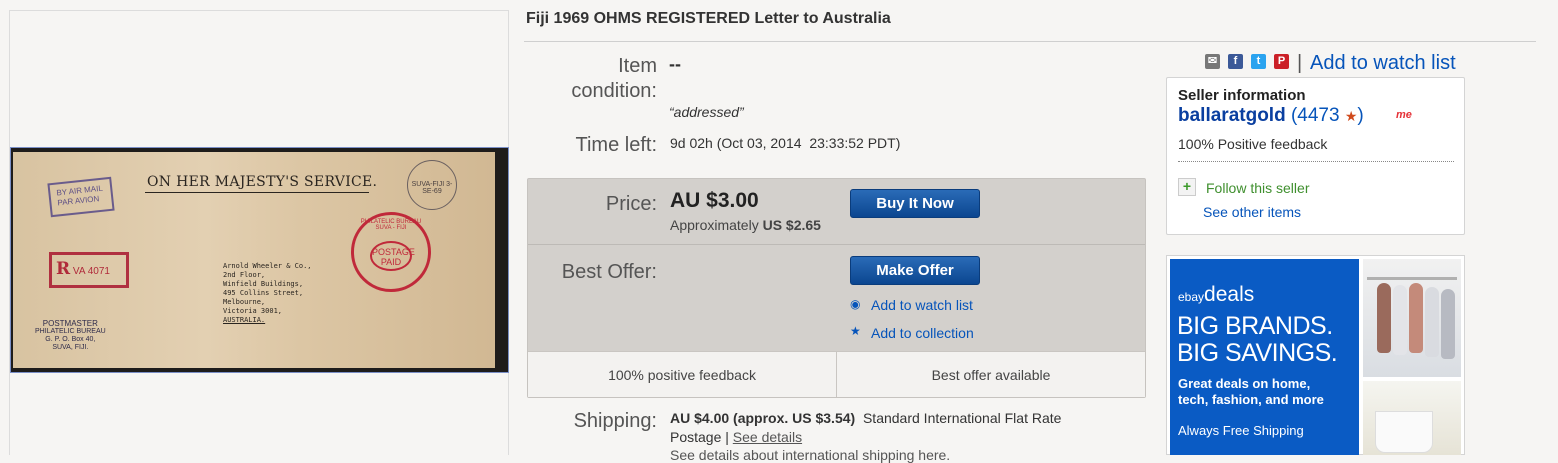 The height and width of the screenshot is (463, 1558). Describe the element at coordinates (1191, 297) in the screenshot. I see `ad-brand-prefix: ebay` at that location.